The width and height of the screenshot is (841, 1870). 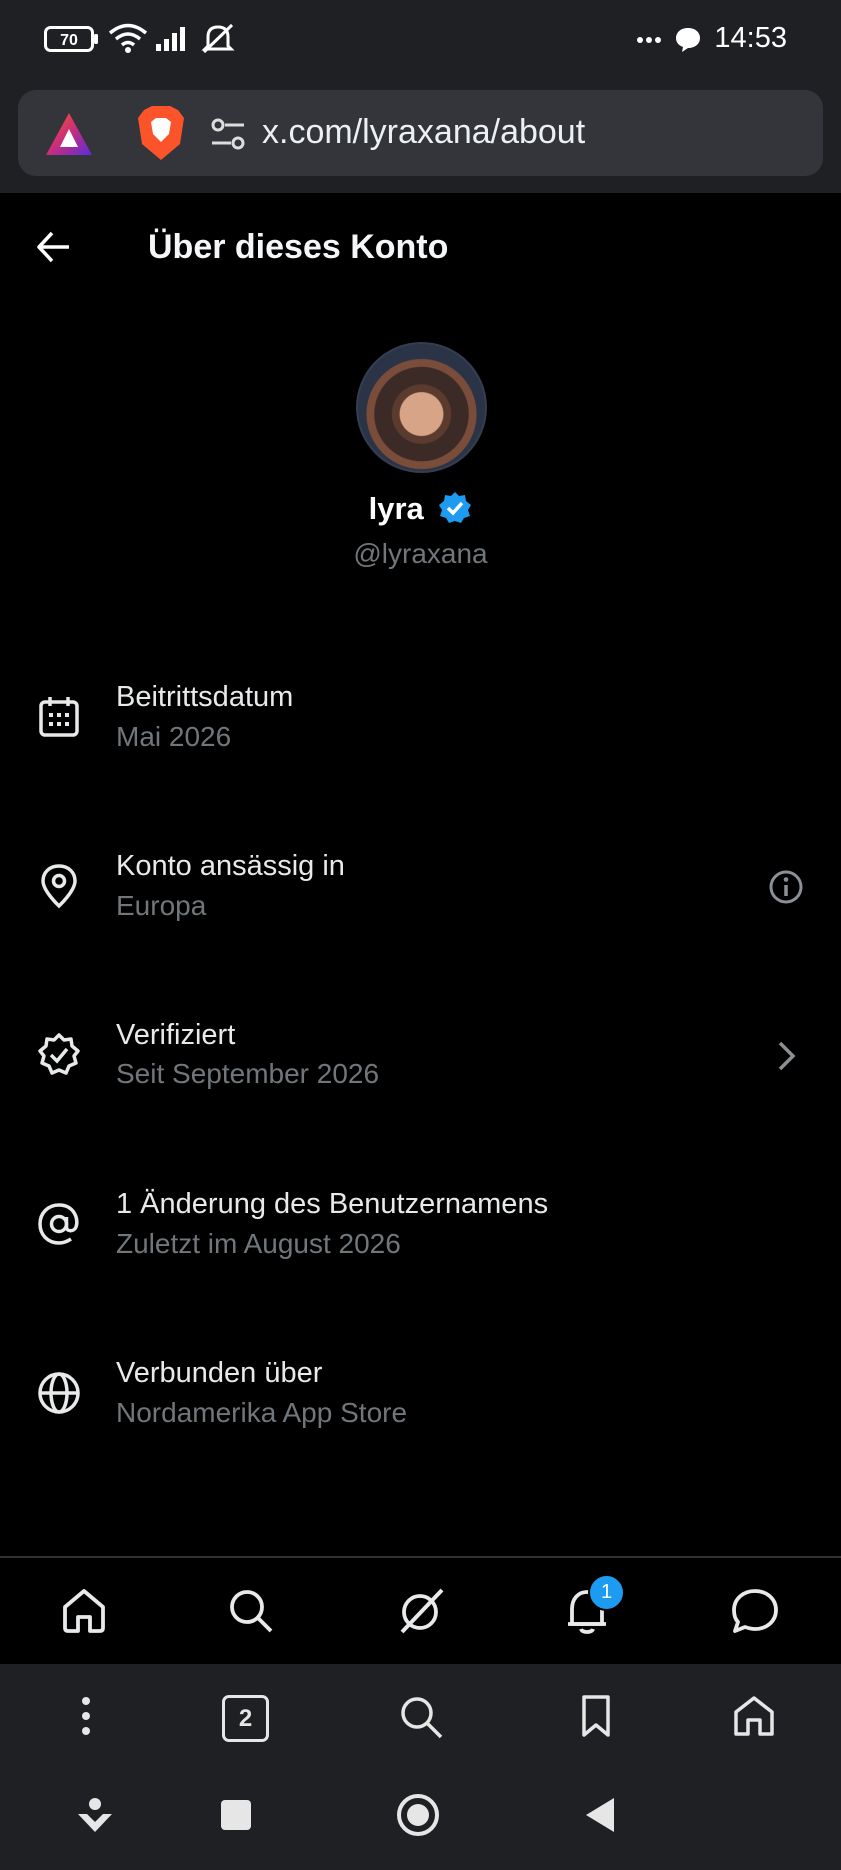 I want to click on status-time: 14:53, so click(x=750, y=38).